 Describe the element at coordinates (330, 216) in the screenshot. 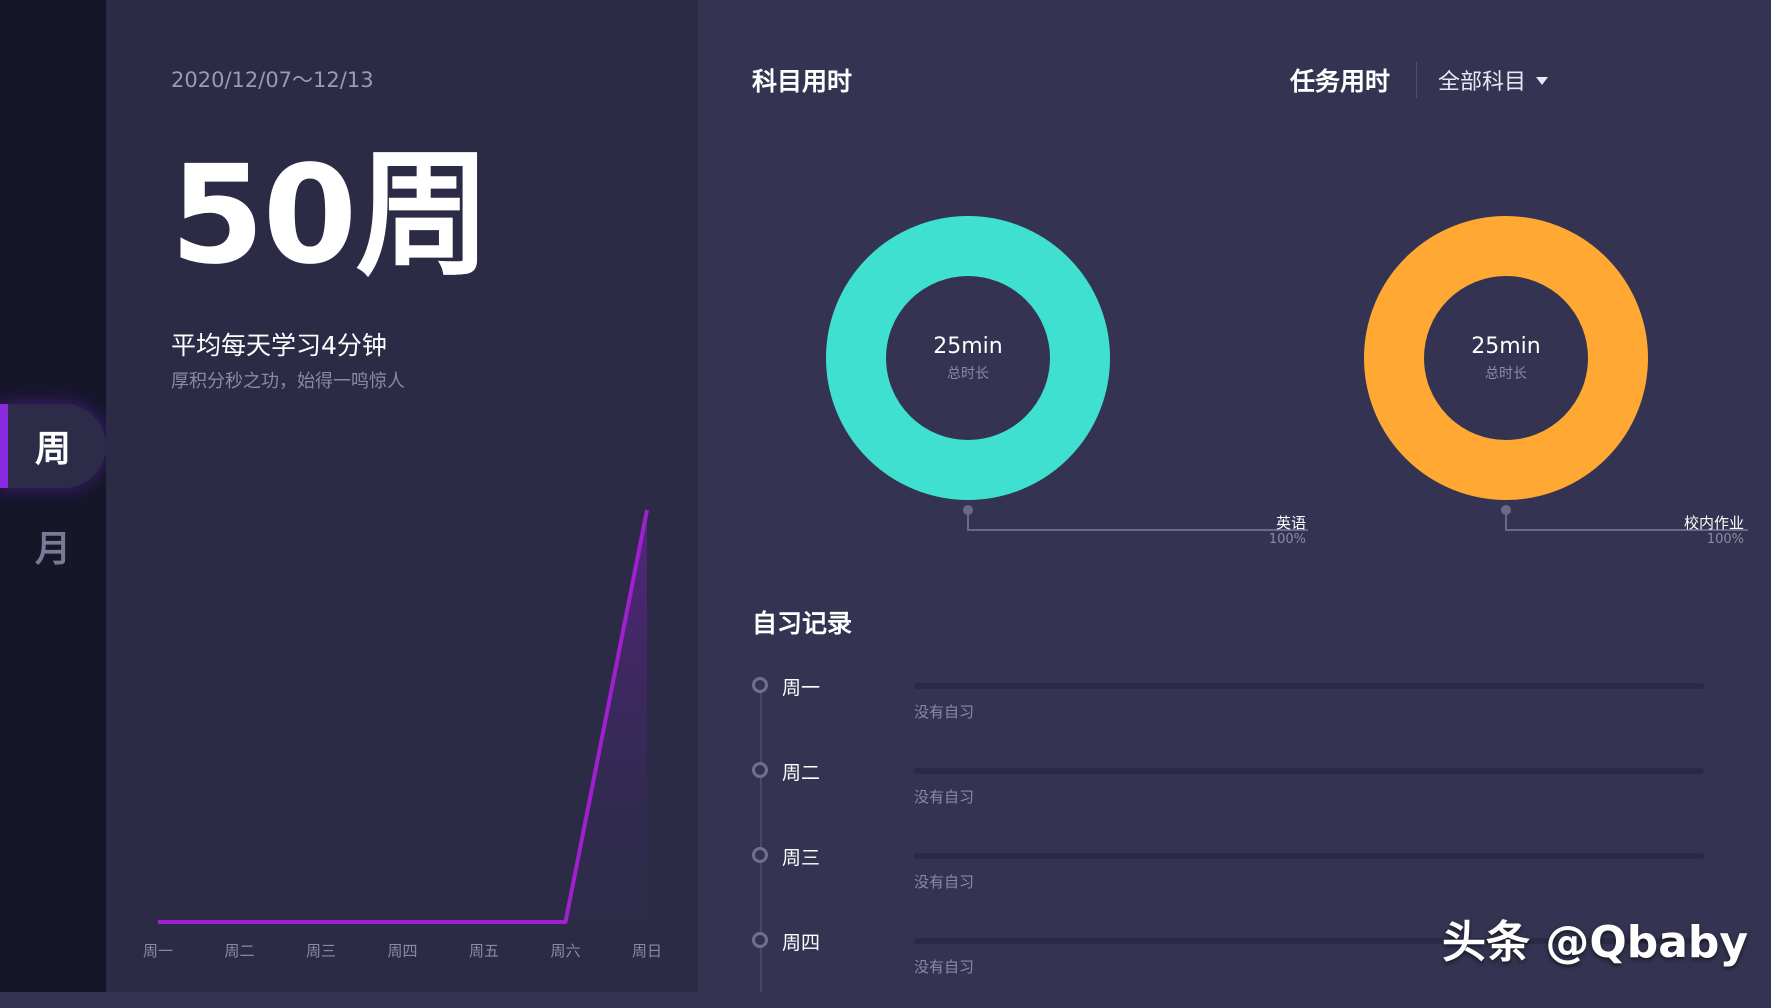

I see `week-number: 50周` at that location.